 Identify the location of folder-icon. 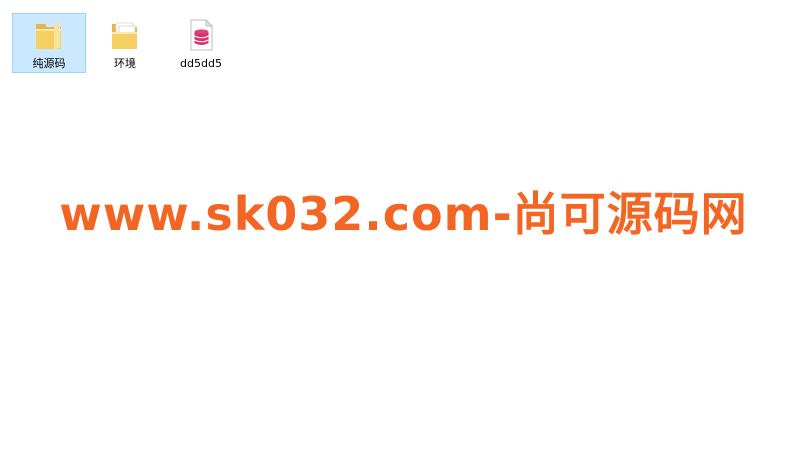
(49, 35).